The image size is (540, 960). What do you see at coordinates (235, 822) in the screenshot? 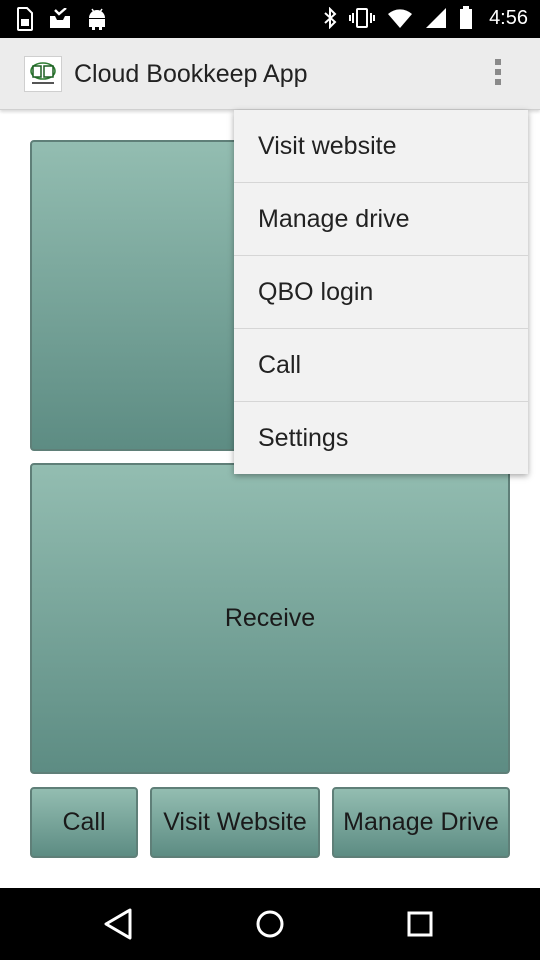
I see `visit-website-button: Visit Website` at bounding box center [235, 822].